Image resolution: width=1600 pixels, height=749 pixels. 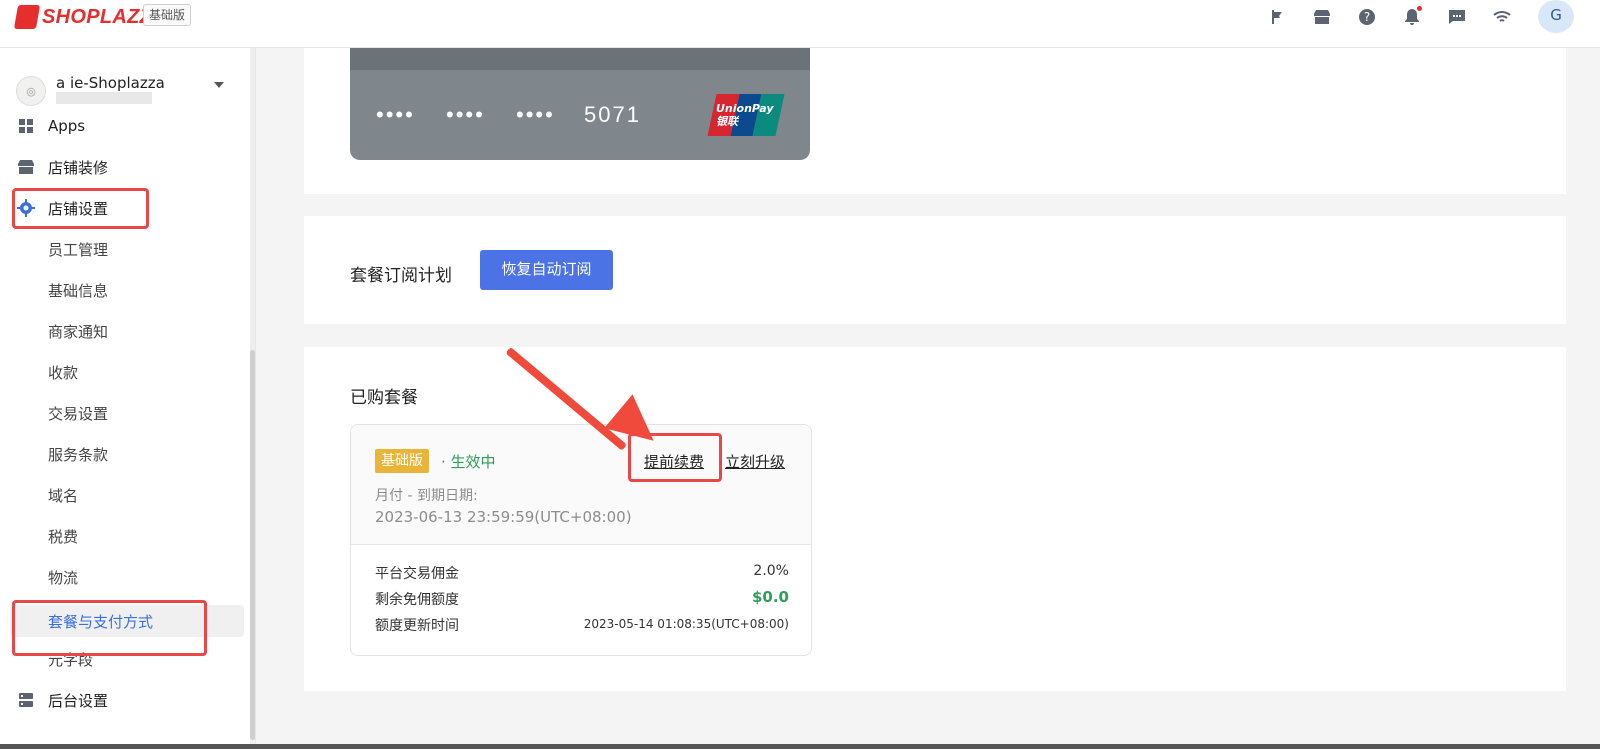 I want to click on sidebar-item-label: 收款, so click(x=63, y=372).